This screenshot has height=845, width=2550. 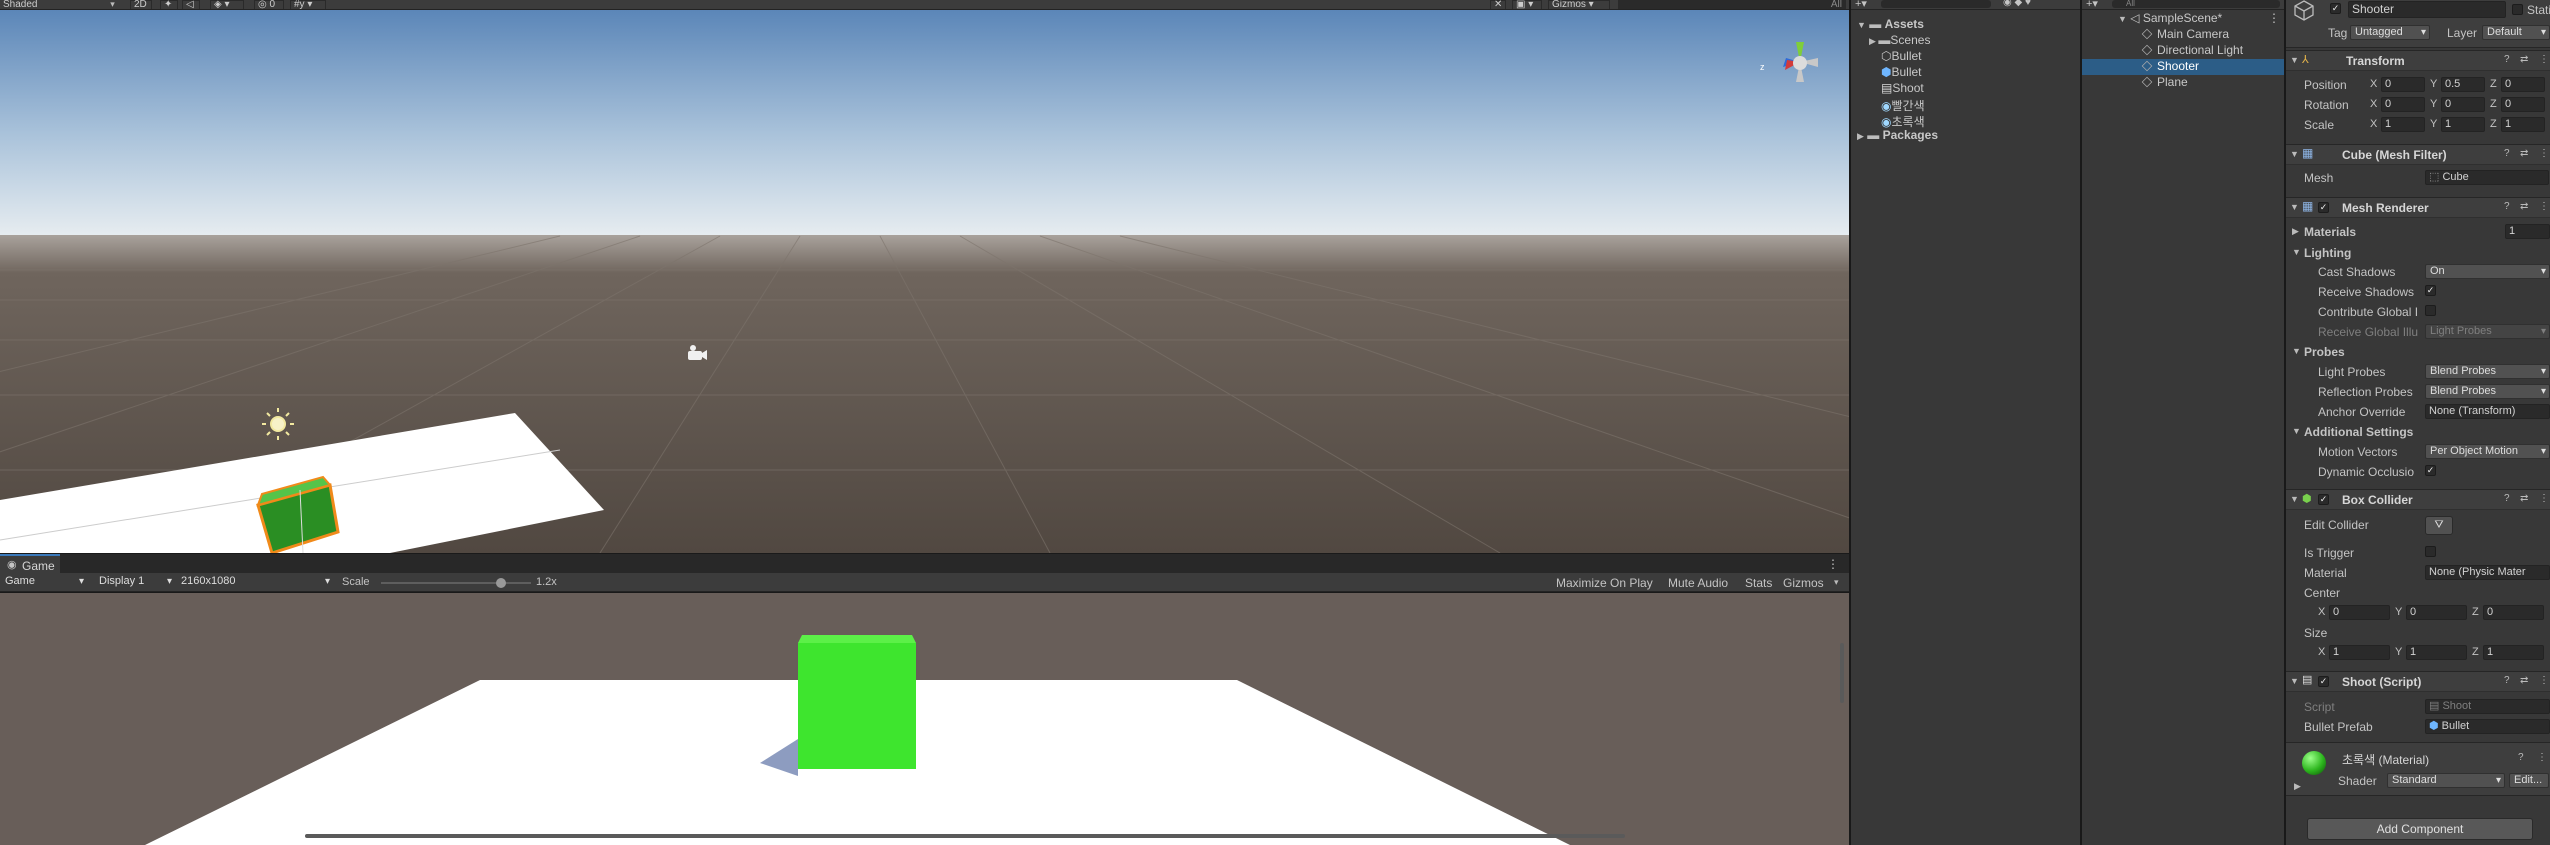 I want to click on project-item: ▤ Shoot, so click(x=1902, y=88).